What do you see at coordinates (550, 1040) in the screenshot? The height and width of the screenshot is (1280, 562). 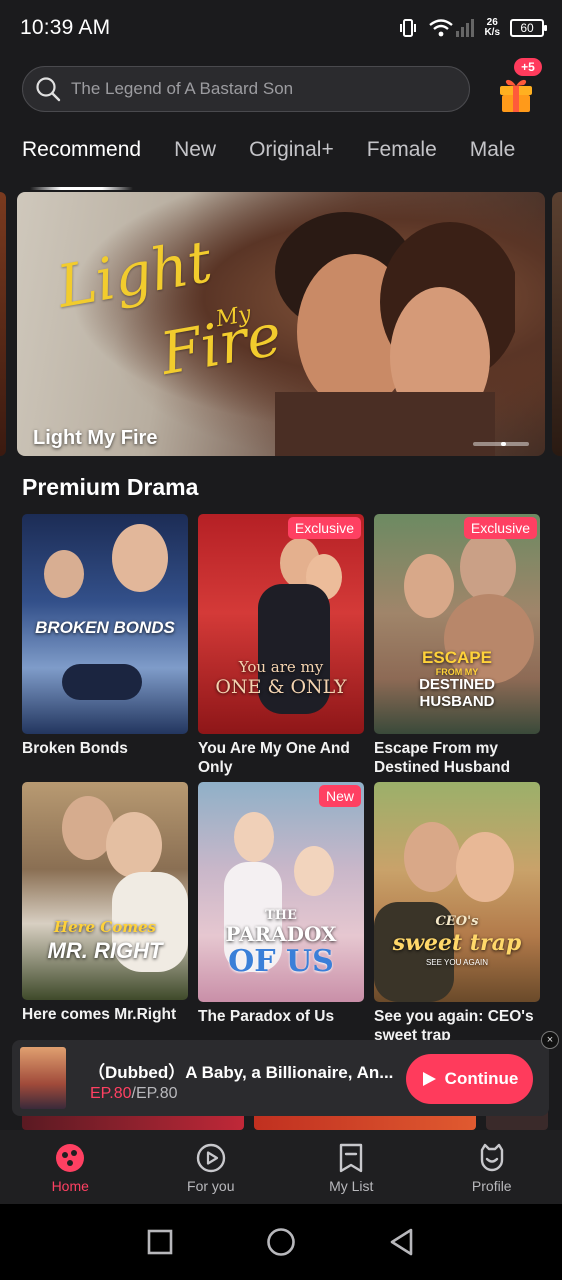 I see `close-icon: ×` at bounding box center [550, 1040].